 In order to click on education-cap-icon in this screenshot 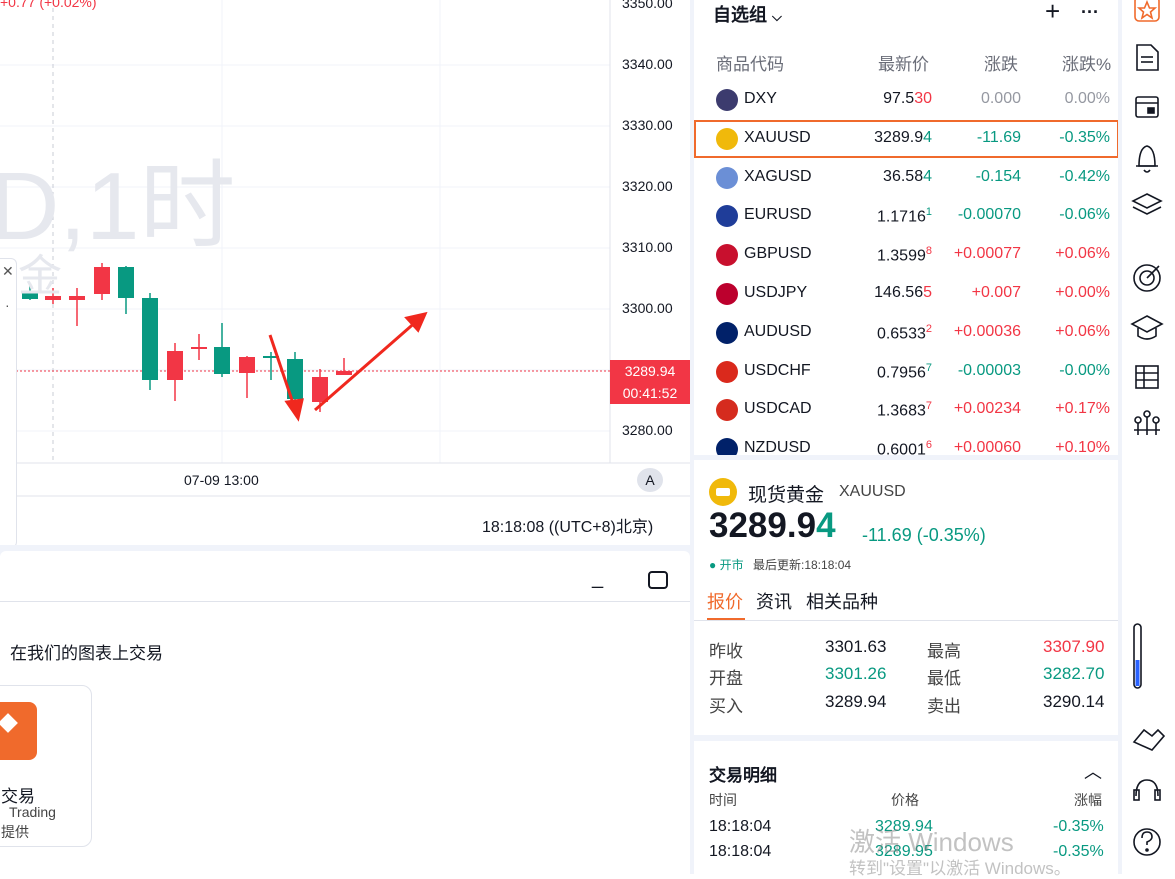, I will do `click(1147, 327)`.